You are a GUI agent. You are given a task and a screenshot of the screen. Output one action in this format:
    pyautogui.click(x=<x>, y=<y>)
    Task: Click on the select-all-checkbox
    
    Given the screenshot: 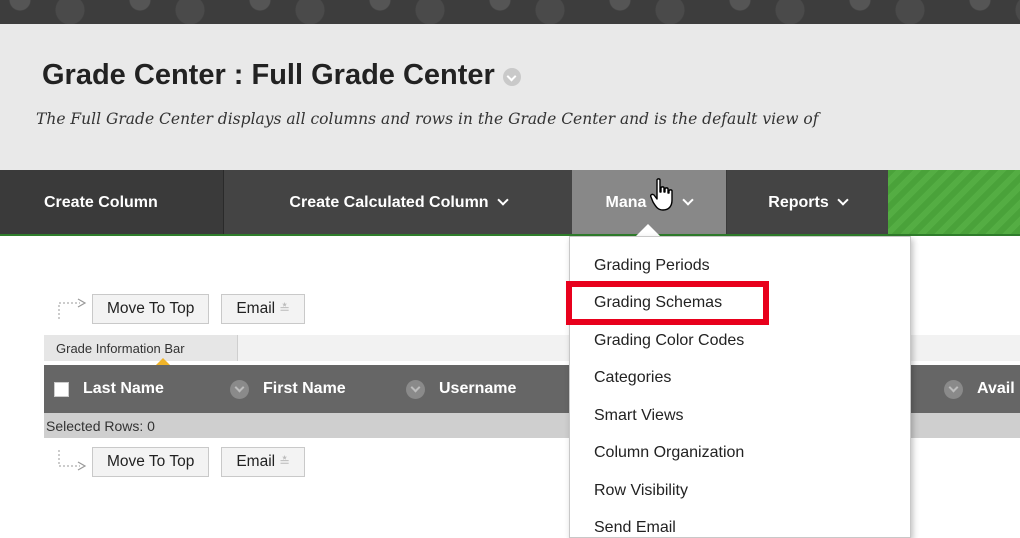 What is the action you would take?
    pyautogui.click(x=61, y=389)
    